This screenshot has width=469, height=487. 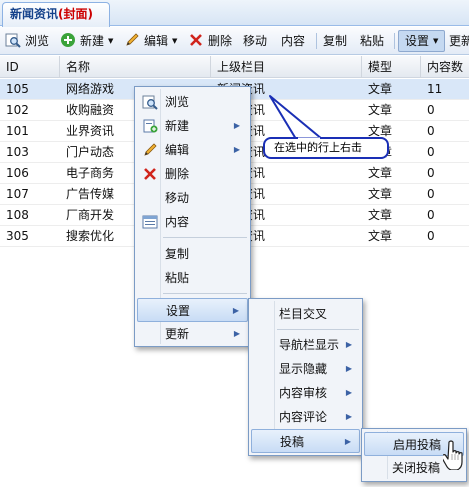 I want to click on submenu-content-audit: 内容审核 ▶, so click(x=305, y=393).